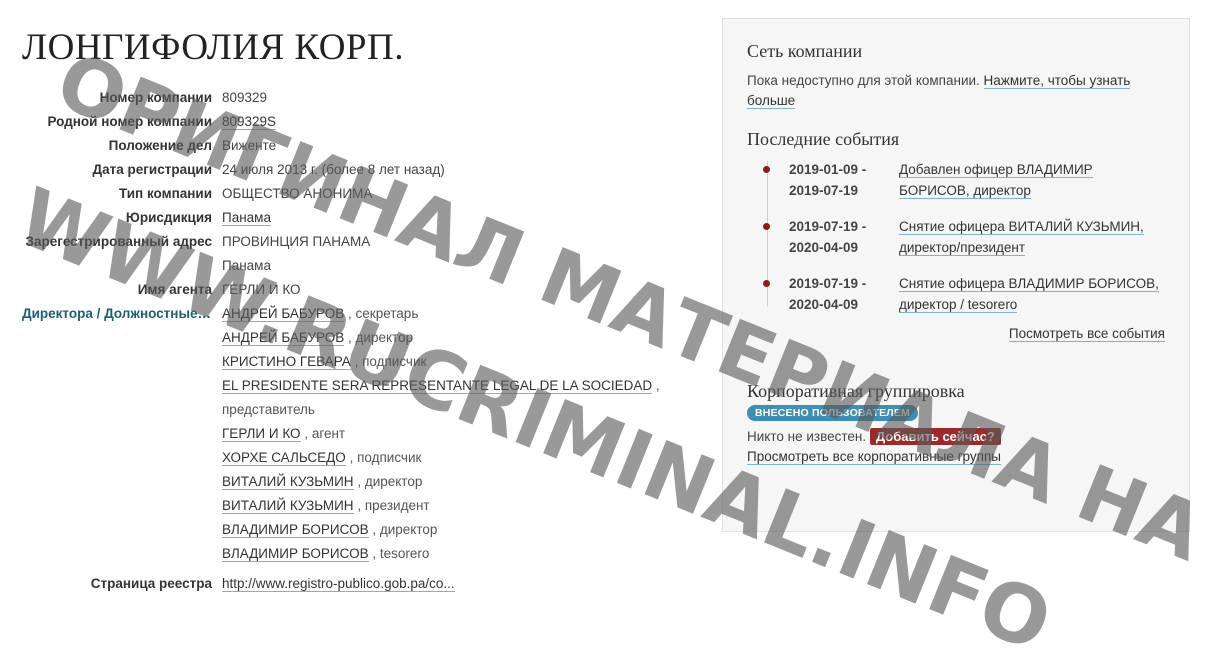 The image size is (1206, 670). I want to click on page-title: ЛОНГИФОЛИЯ КОРП., so click(213, 47).